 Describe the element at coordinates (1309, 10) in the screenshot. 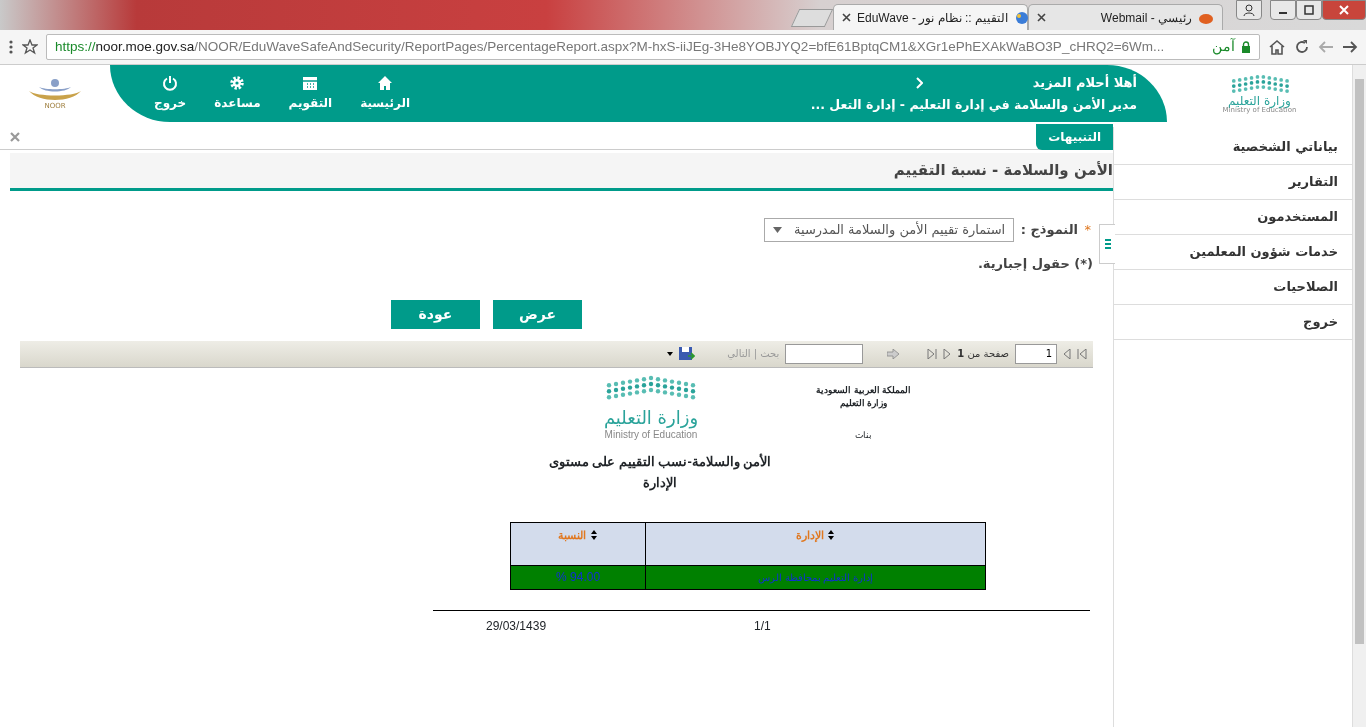

I see `maximize-icon` at that location.